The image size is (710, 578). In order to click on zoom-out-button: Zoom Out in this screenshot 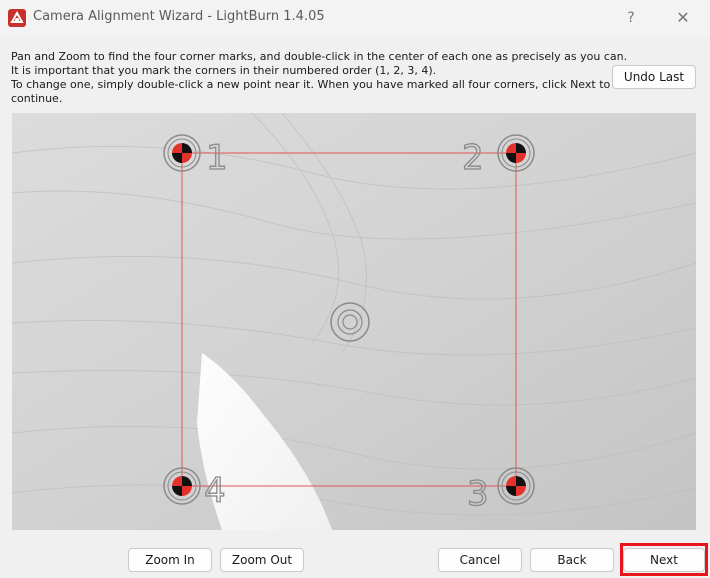, I will do `click(262, 560)`.